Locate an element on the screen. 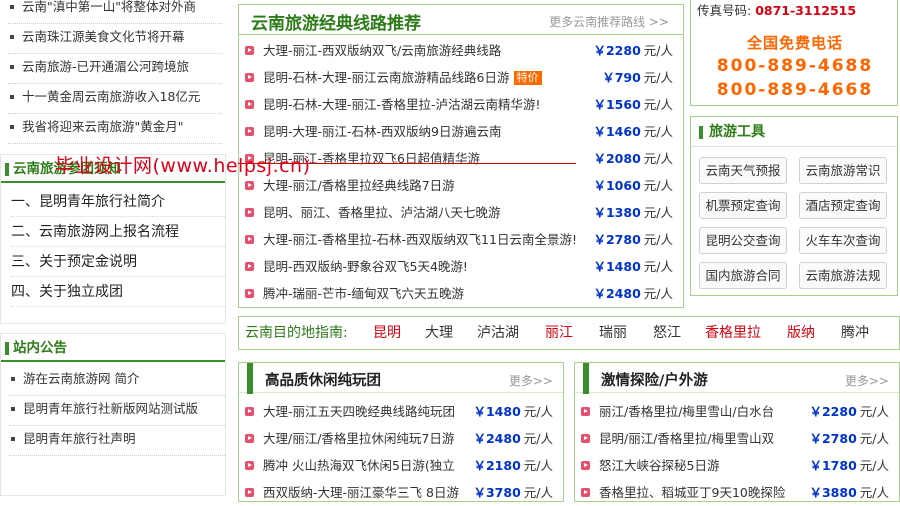  route-name-text: 大理-丽江-香格里拉-石林-西双版纳双飞11日云南全景游! is located at coordinates (420, 239).